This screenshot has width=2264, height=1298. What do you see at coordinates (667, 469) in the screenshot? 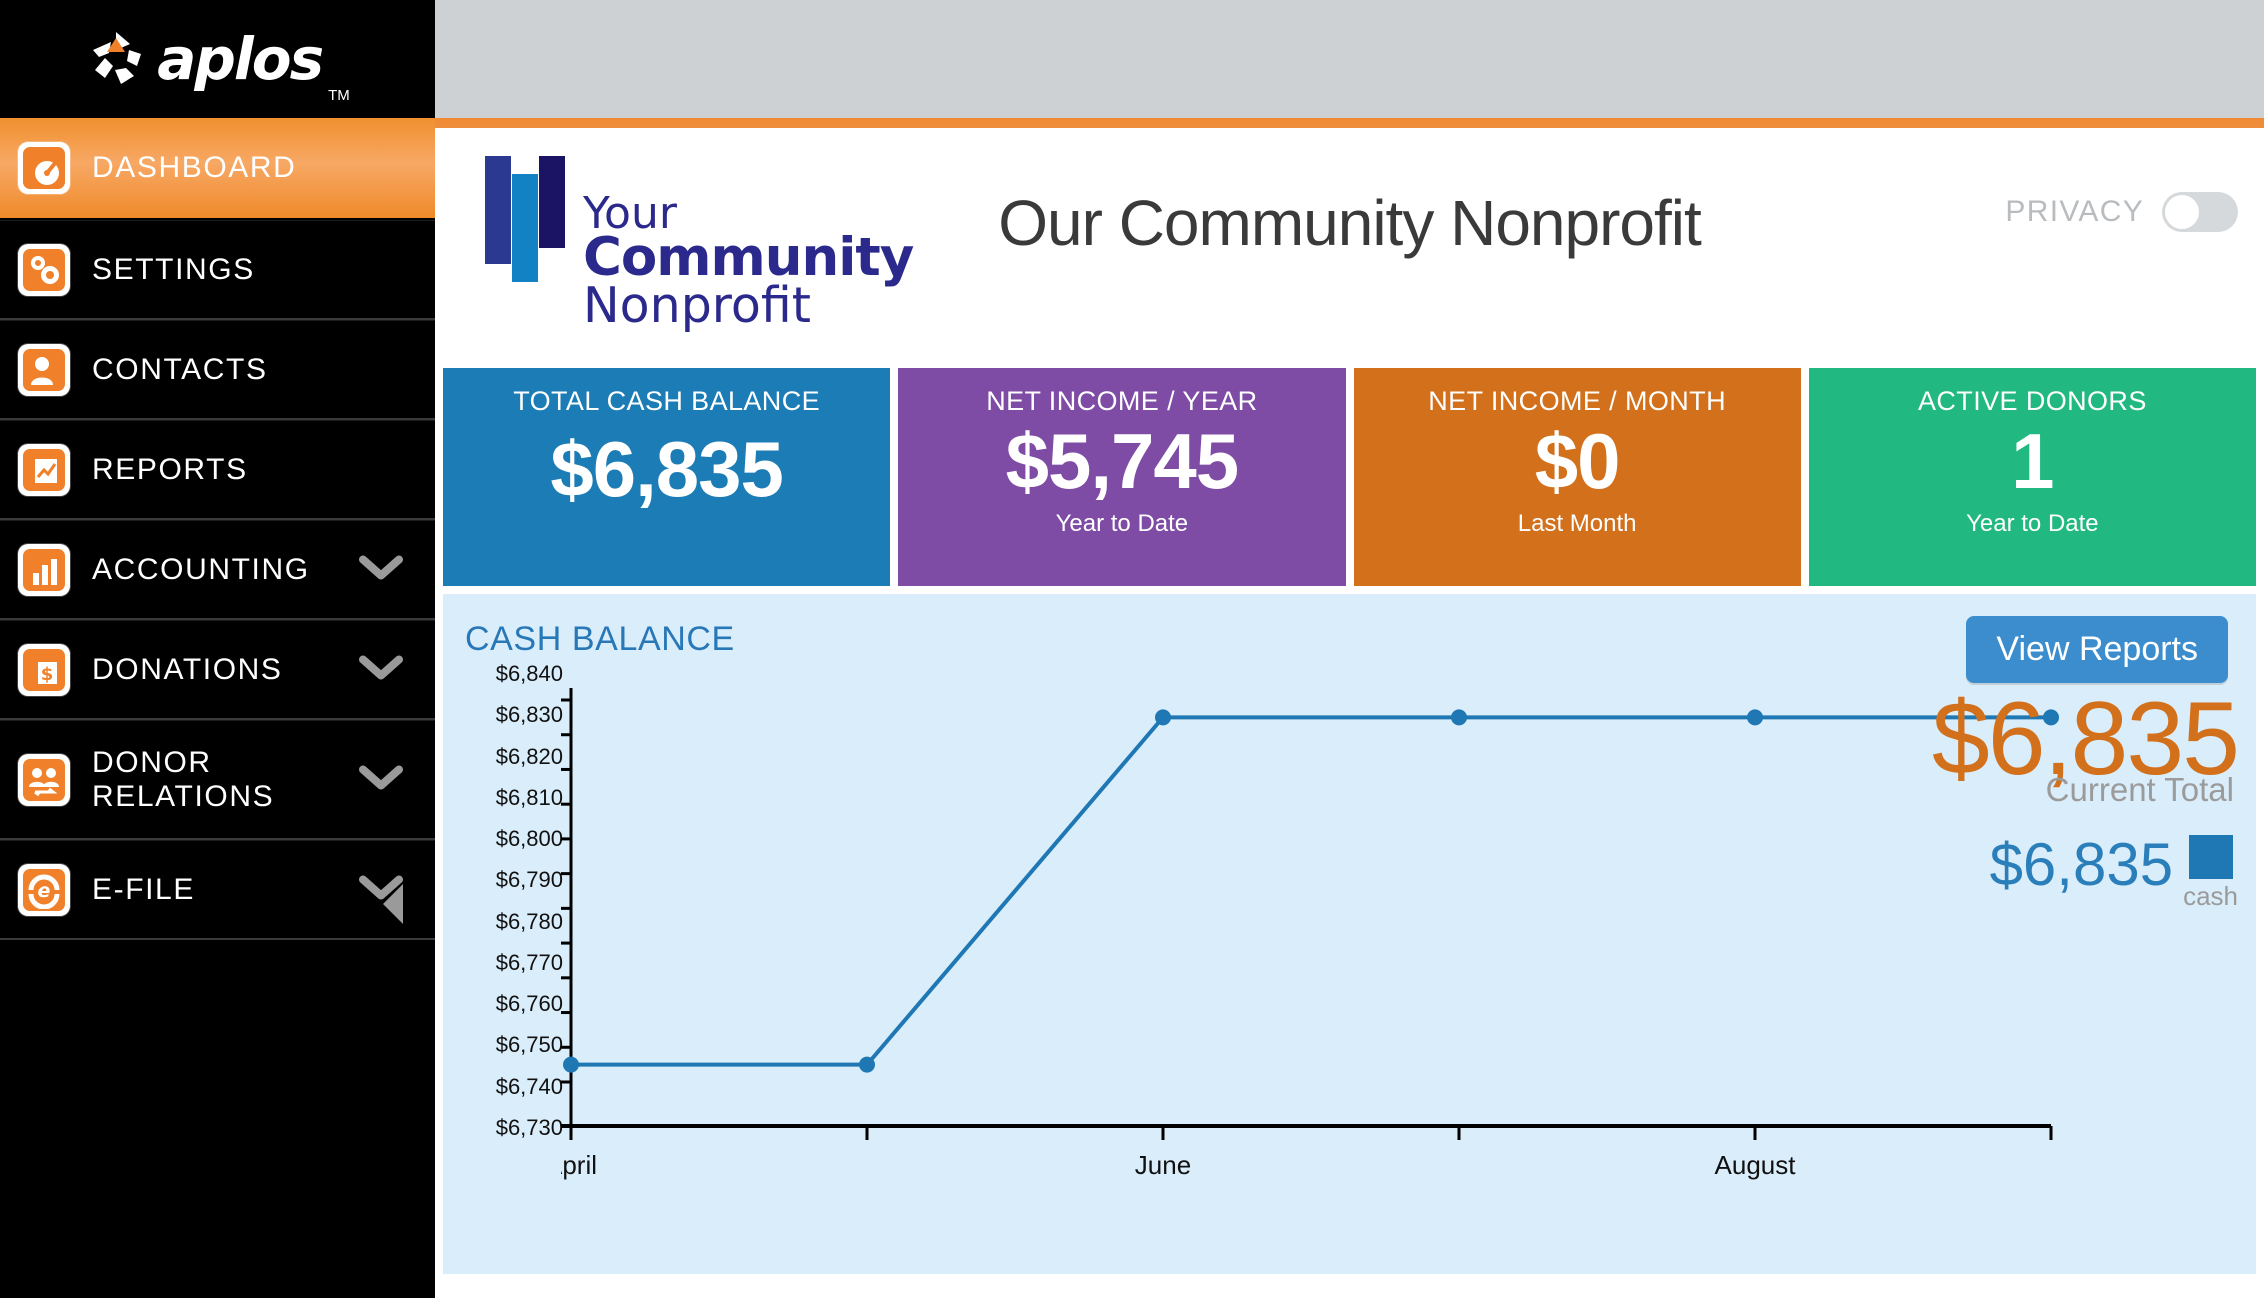
I see `kpi-value: $6,835` at bounding box center [667, 469].